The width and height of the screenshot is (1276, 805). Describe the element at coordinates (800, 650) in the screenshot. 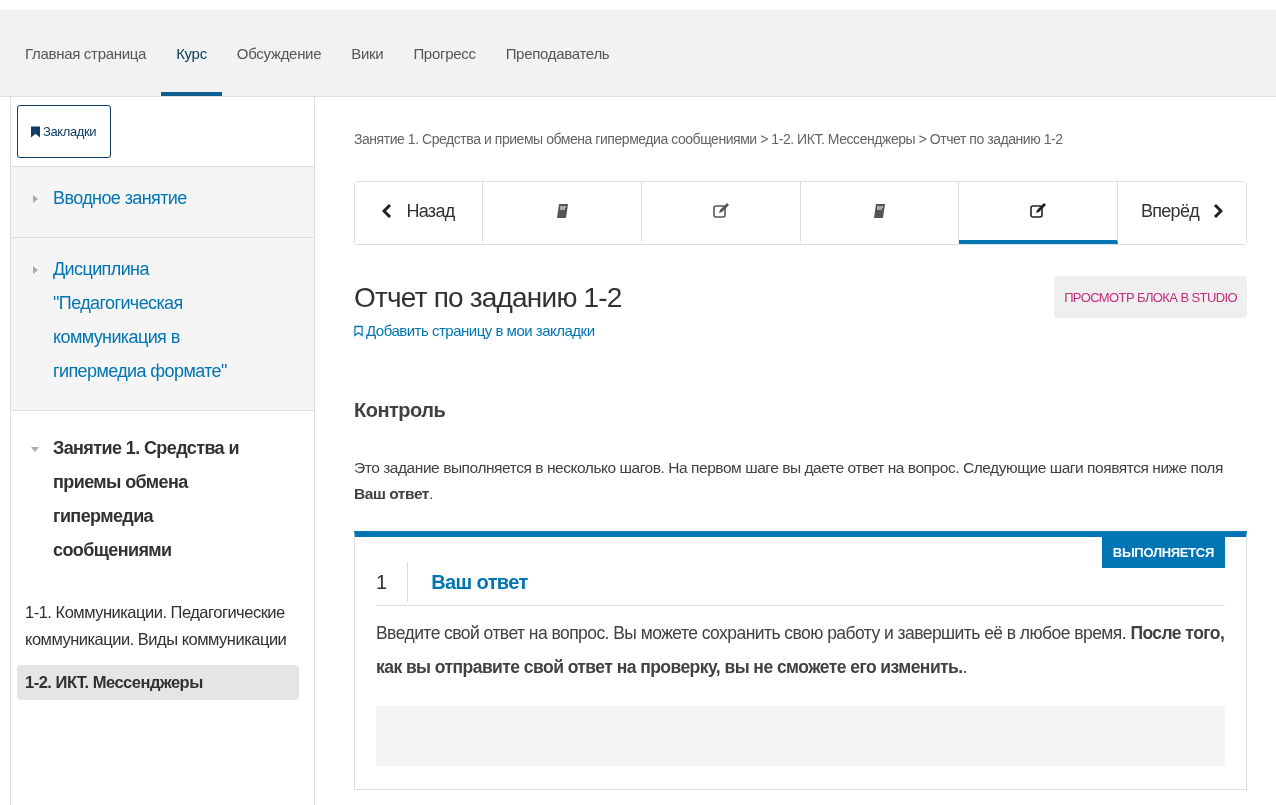

I see `step-instructions: Введите свой ответ на вопрос. Вы можете сохранить свою работу и завершить её в любое время. После того, как вы отправите свой ответ на проверку, вы не сможете его изменить..` at that location.